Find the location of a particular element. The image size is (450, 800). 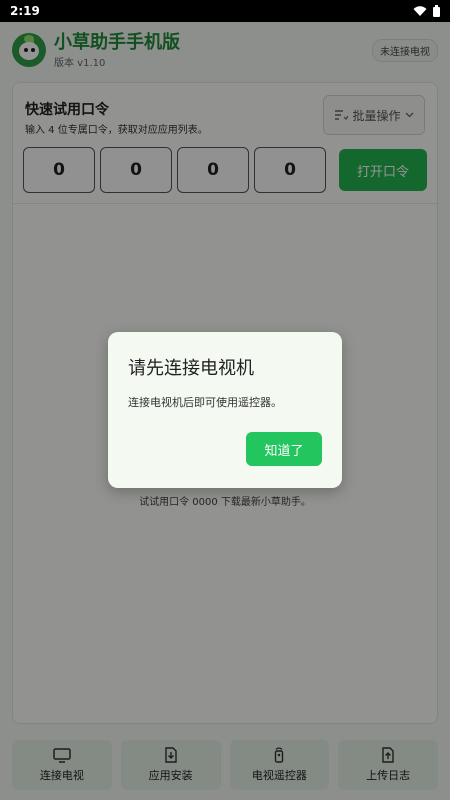

system-icons is located at coordinates (426, 11).